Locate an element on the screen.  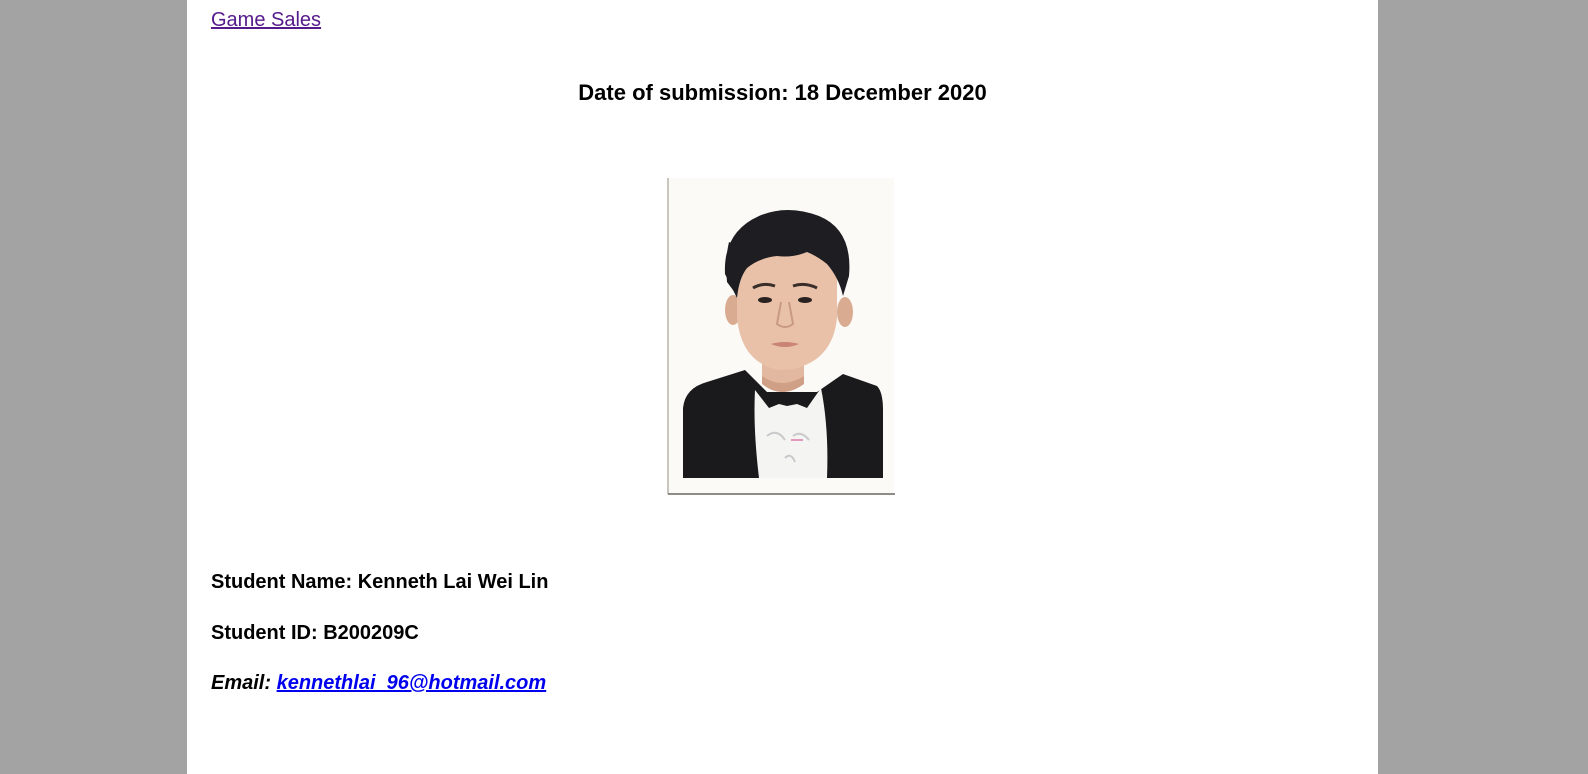
student-id-value: B200209C is located at coordinates (371, 633).